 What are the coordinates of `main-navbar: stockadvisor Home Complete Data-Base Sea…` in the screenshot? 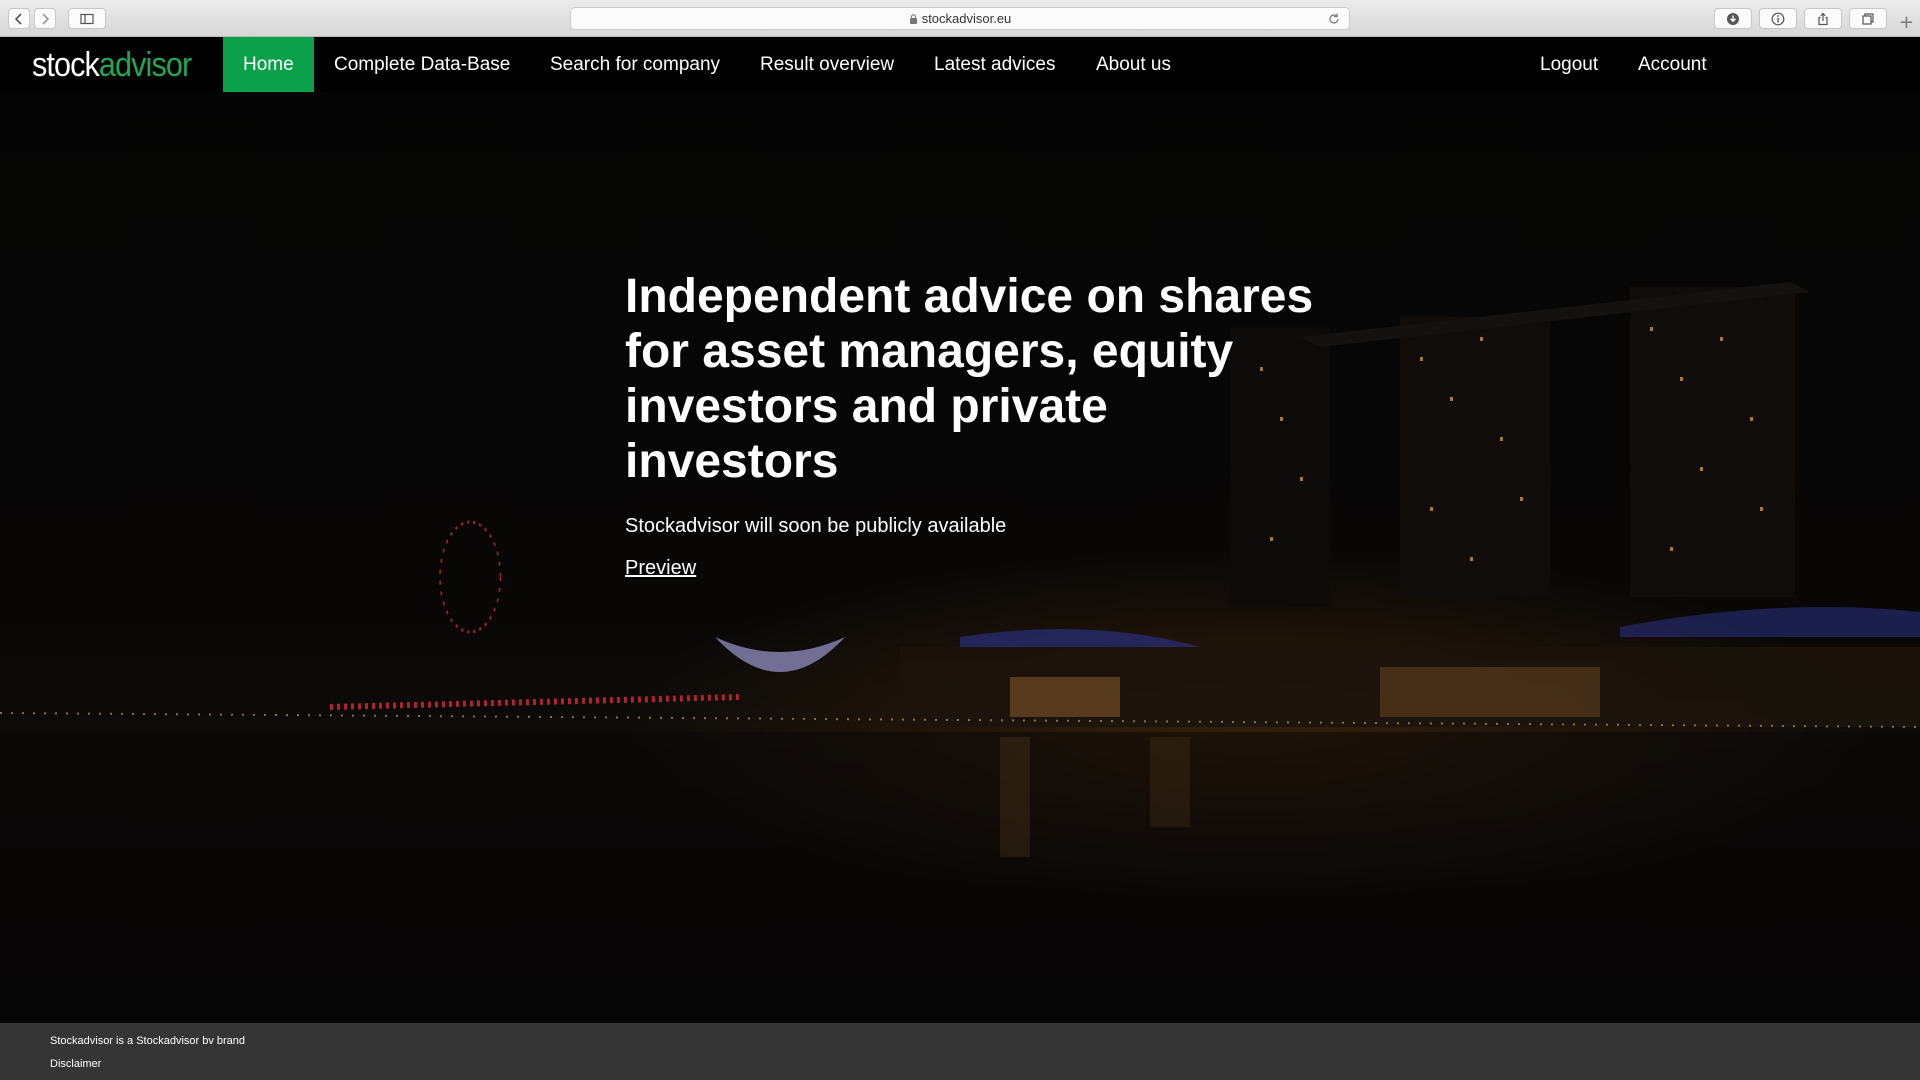 It's located at (960, 64).